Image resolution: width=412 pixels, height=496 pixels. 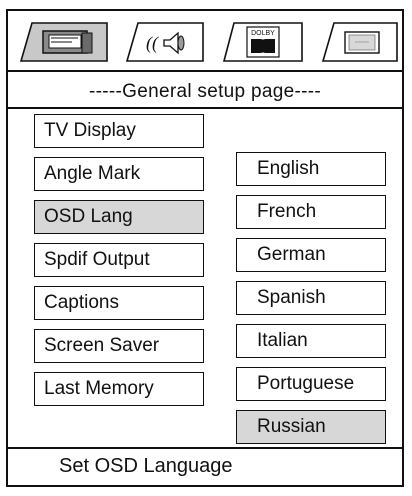 What do you see at coordinates (146, 466) in the screenshot?
I see `status-text: Set OSD Language` at bounding box center [146, 466].